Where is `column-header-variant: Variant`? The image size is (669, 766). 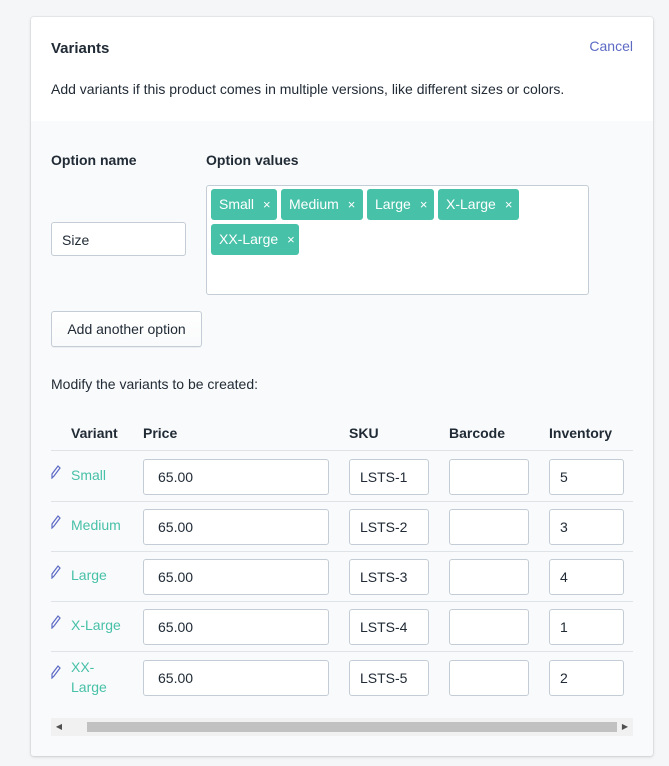 column-header-variant: Variant is located at coordinates (94, 433).